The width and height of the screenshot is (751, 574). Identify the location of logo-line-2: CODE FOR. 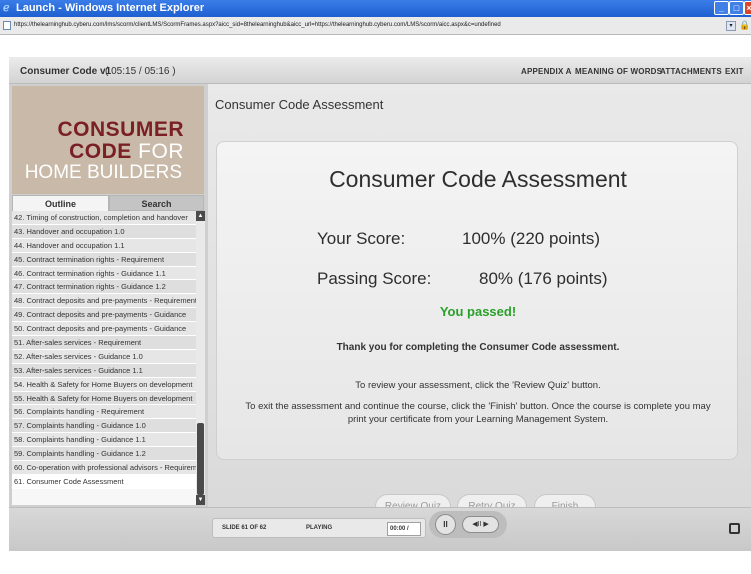
(126, 152).